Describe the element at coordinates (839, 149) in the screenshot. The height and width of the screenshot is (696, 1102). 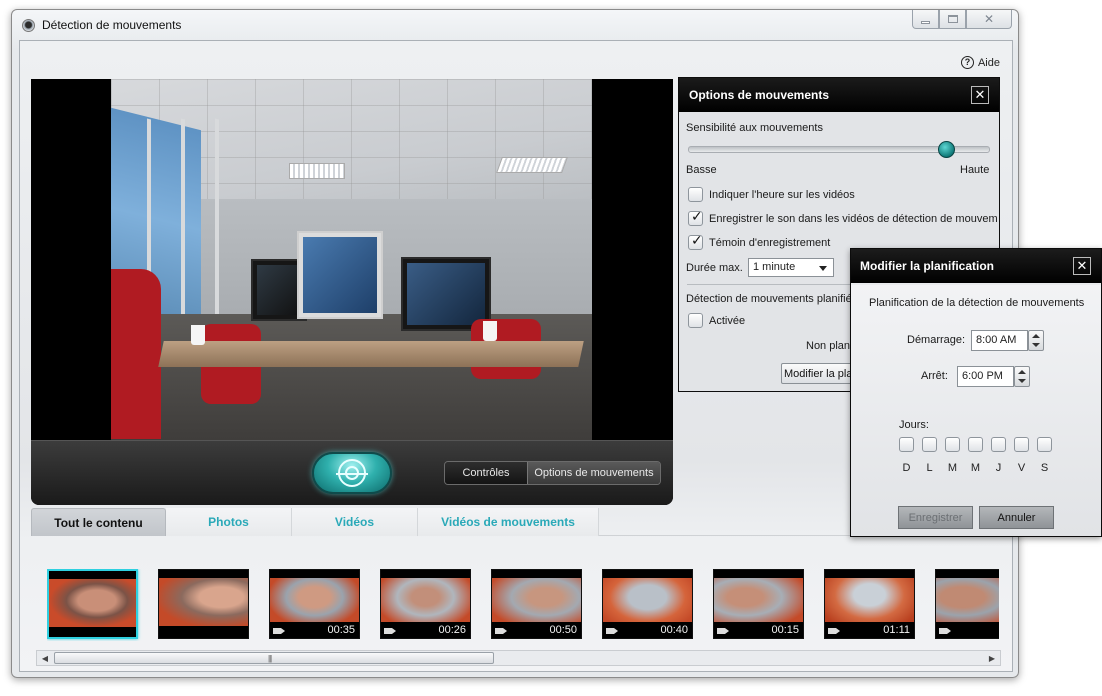
I see `sensitivity-slider` at that location.